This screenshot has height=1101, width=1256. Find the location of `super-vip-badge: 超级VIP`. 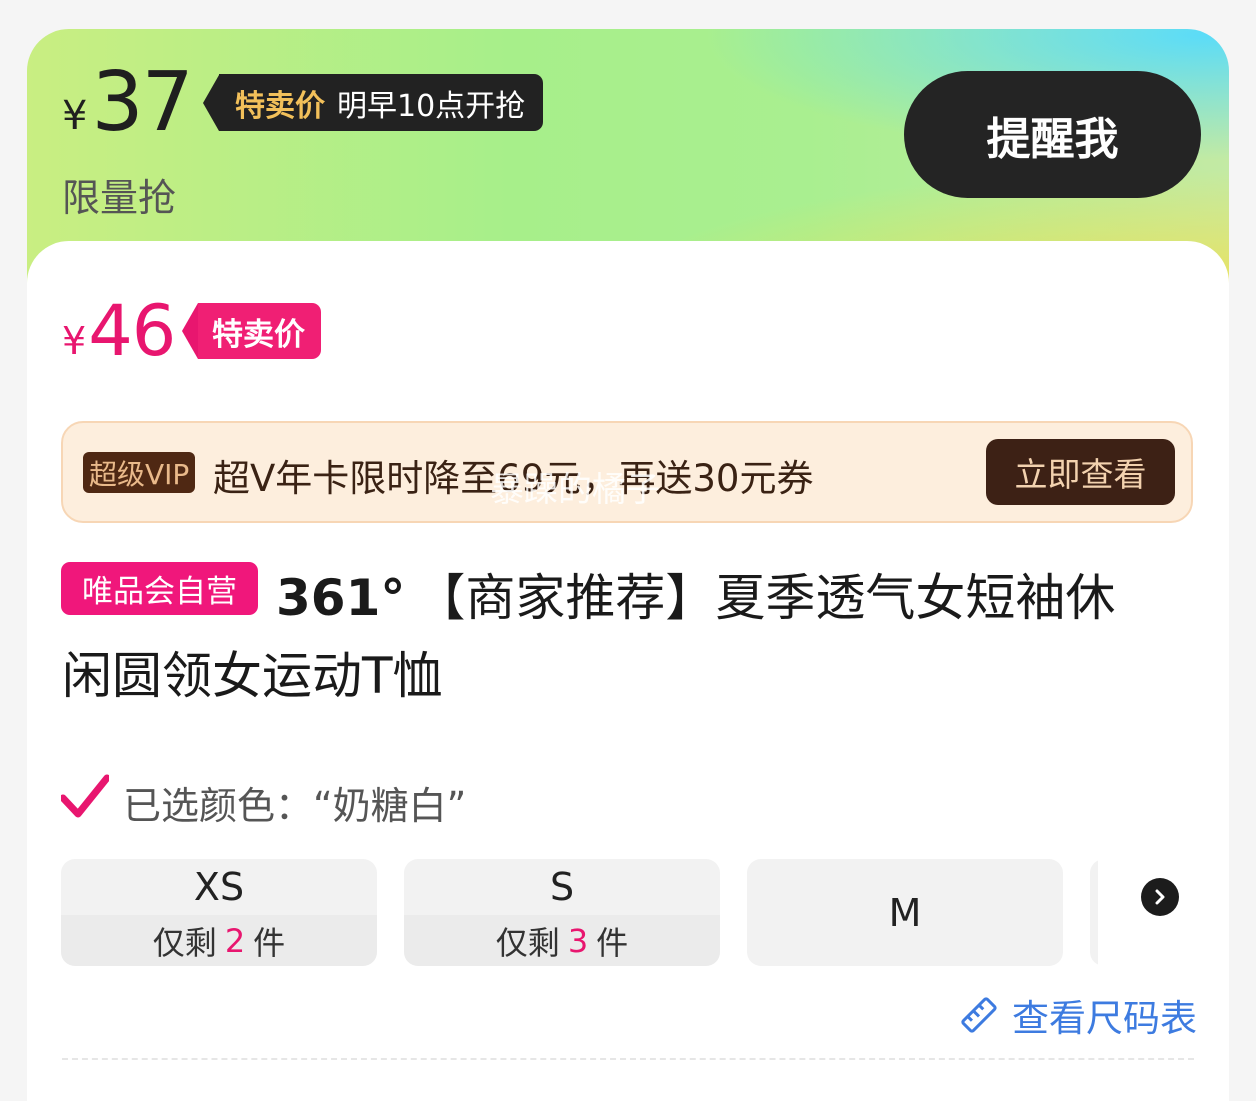

super-vip-badge: 超级VIP is located at coordinates (139, 472).